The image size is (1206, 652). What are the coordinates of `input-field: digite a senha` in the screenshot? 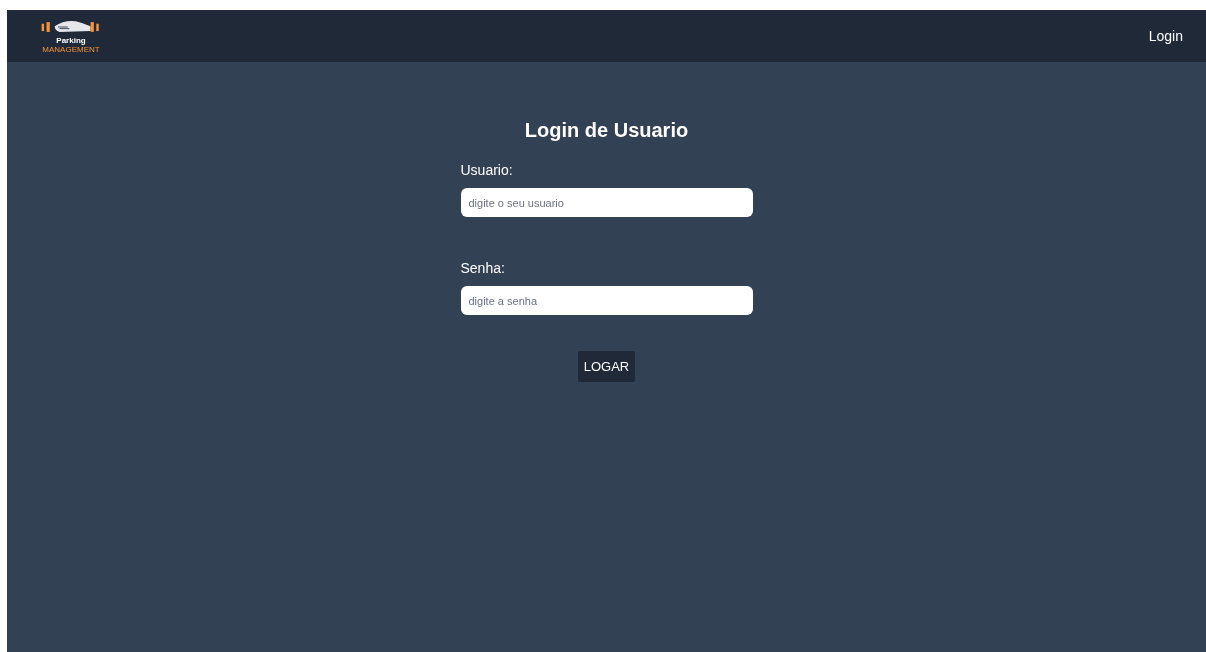 It's located at (606, 300).